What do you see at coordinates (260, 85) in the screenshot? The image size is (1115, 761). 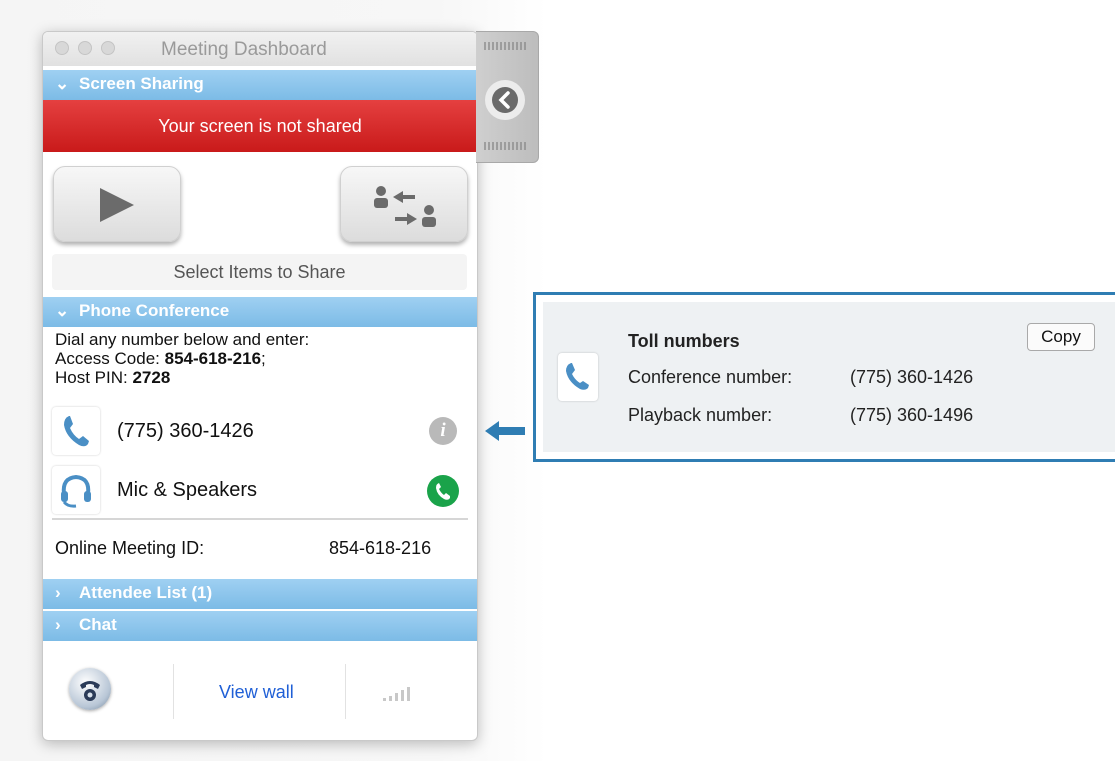 I see `screen-sharing-header: ⌄ Screen Sharing` at bounding box center [260, 85].